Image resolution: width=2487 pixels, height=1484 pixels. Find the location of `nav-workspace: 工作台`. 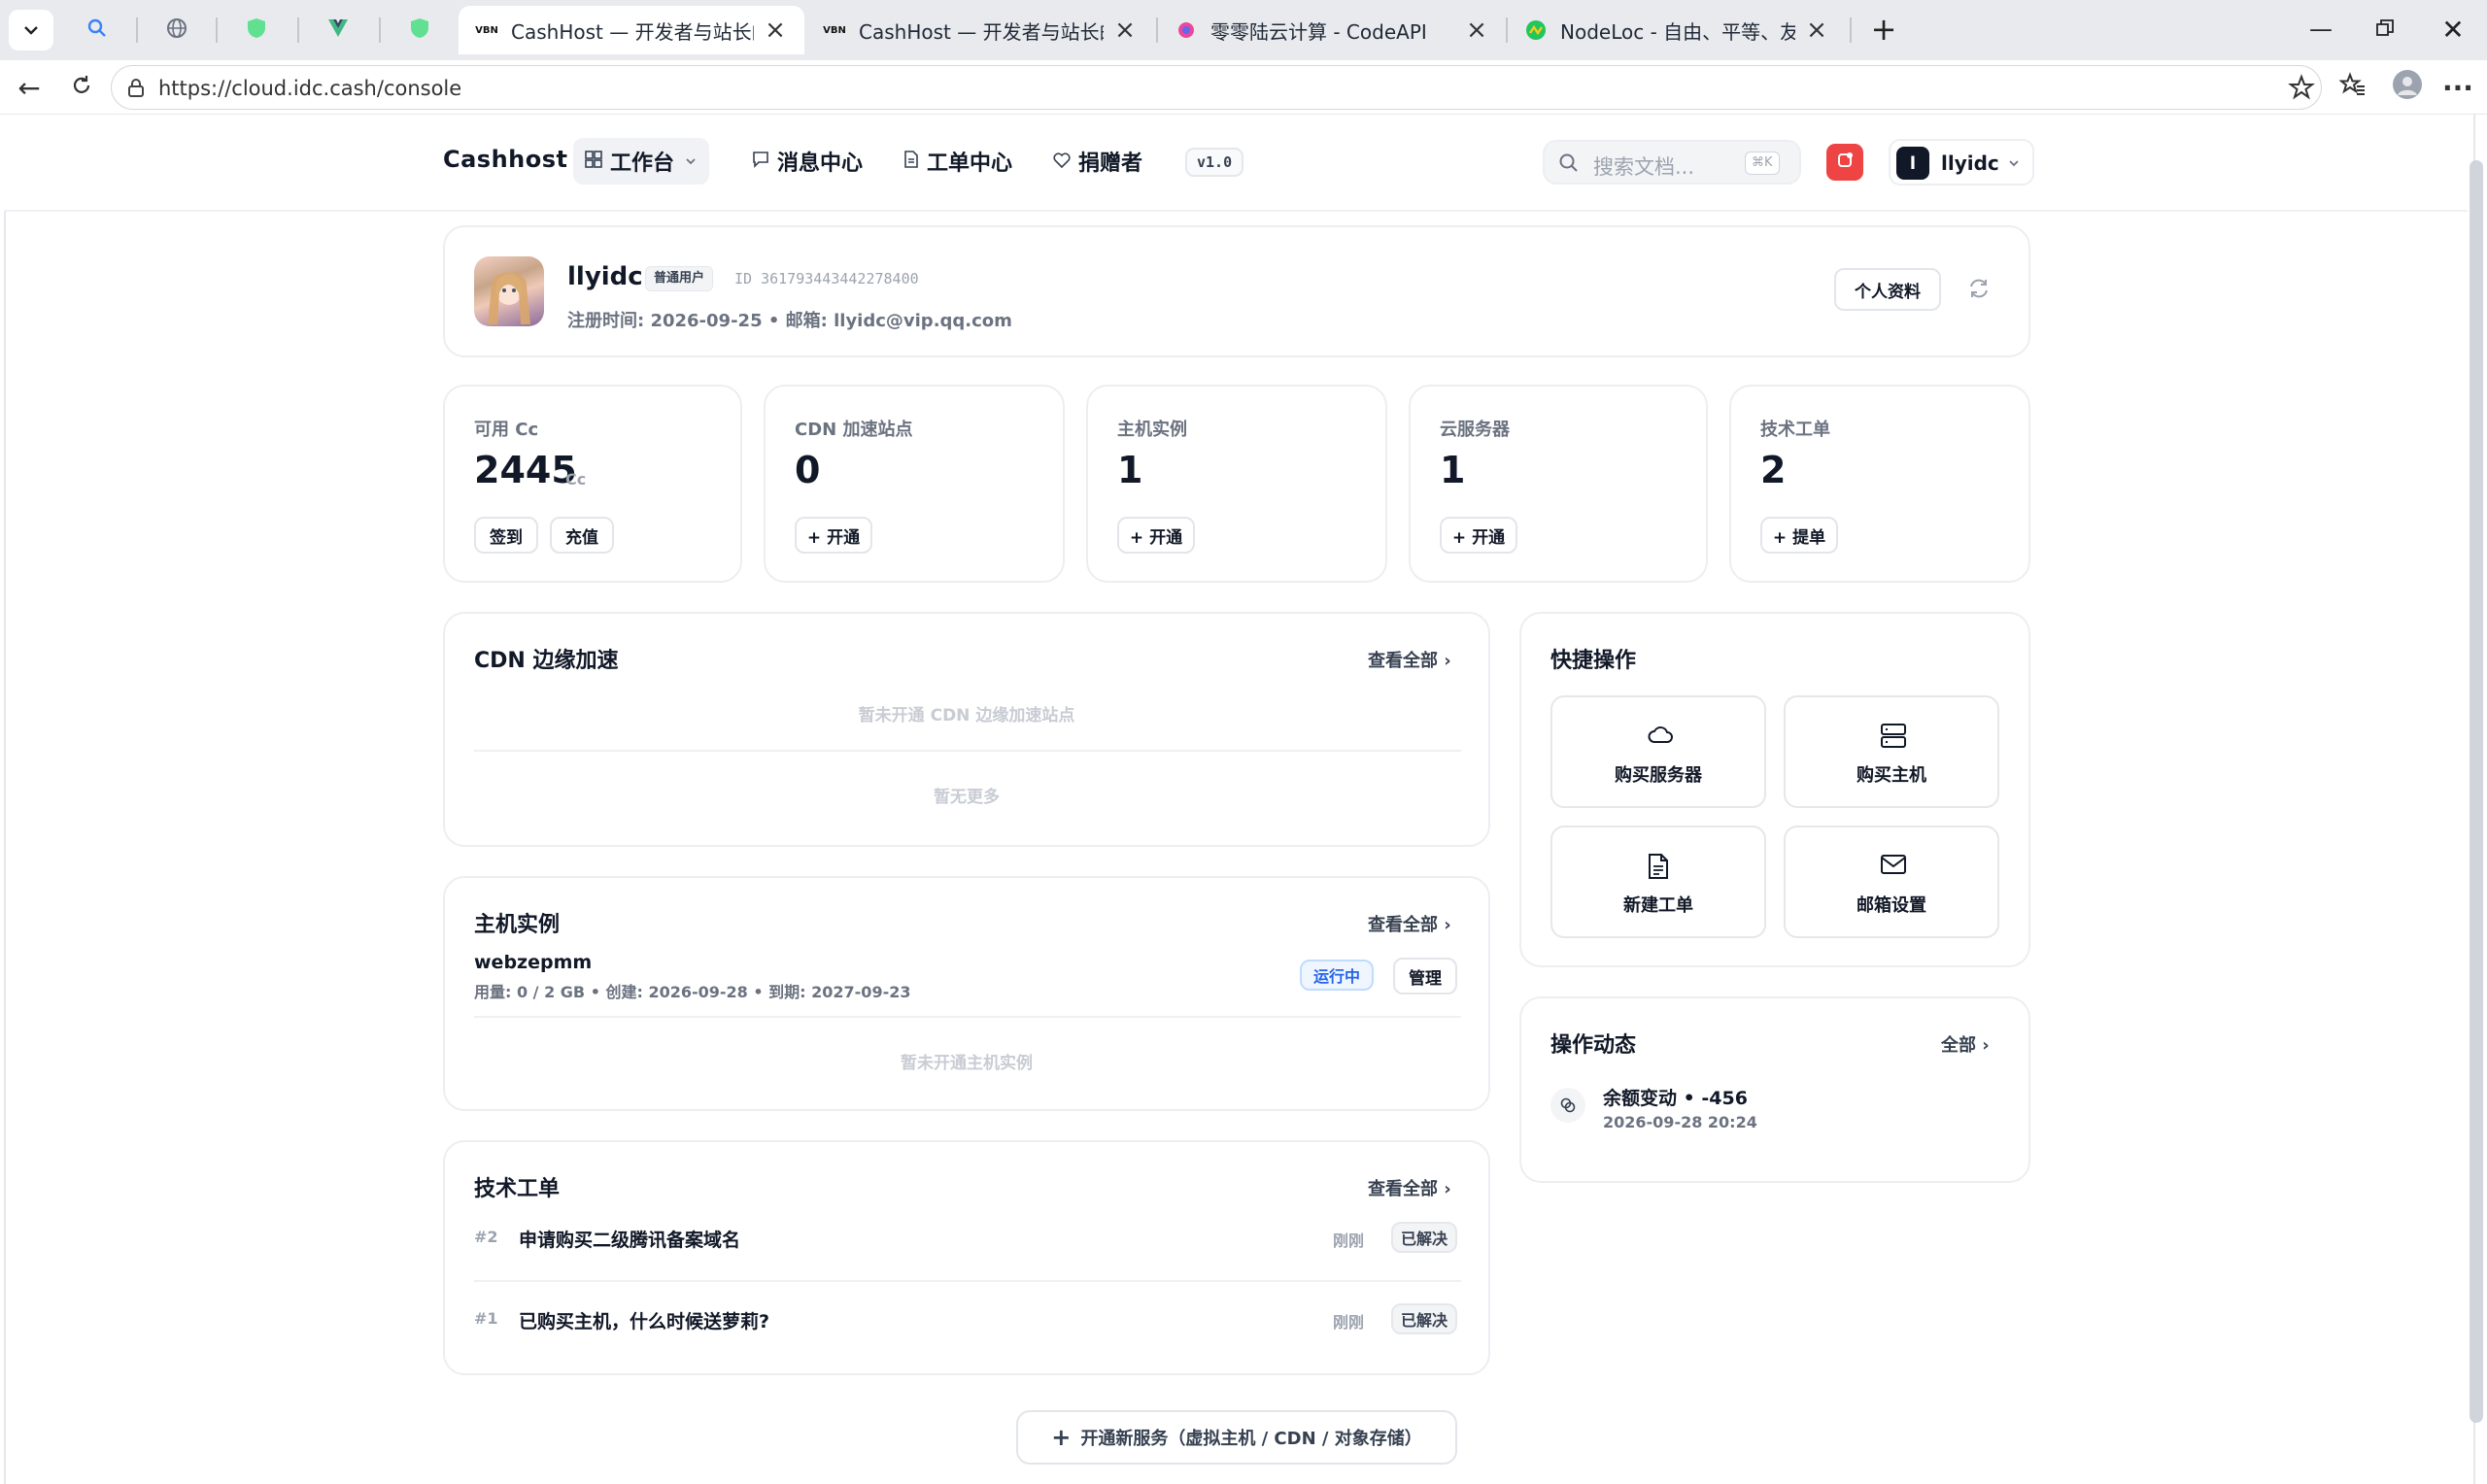

nav-workspace: 工作台 is located at coordinates (641, 161).